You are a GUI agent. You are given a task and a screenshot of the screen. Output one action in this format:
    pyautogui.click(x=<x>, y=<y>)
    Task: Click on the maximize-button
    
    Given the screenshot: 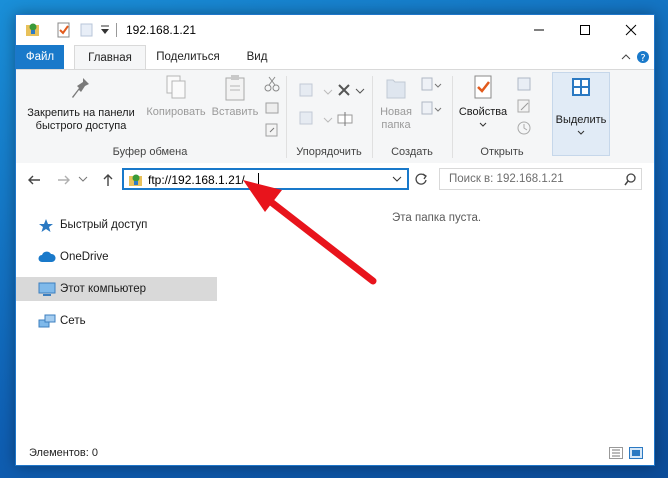 What is the action you would take?
    pyautogui.click(x=585, y=30)
    